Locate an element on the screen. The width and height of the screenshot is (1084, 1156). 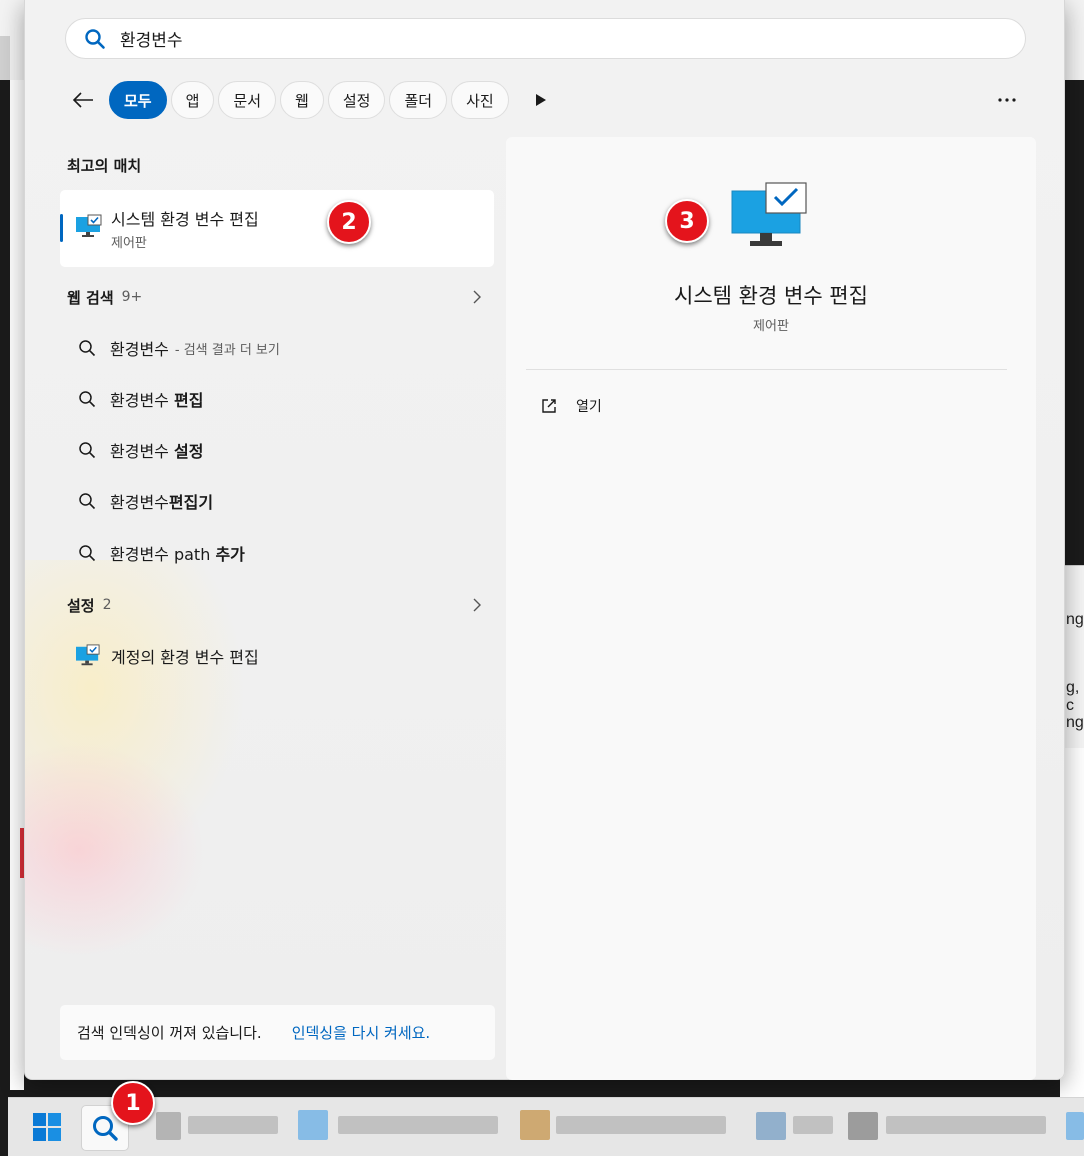
windows-logo-icon is located at coordinates (47, 1127).